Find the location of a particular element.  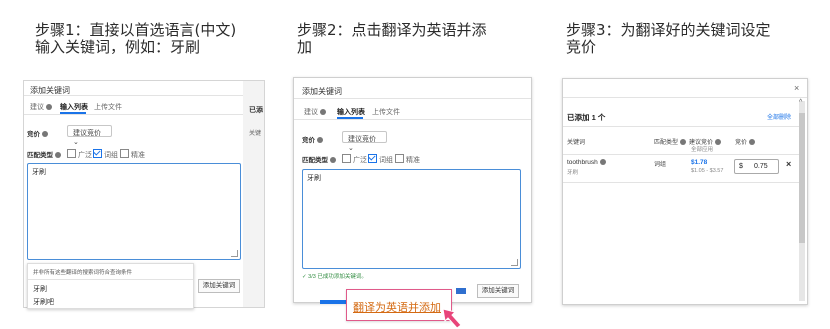

bid-value: 0.75 is located at coordinates (761, 166).